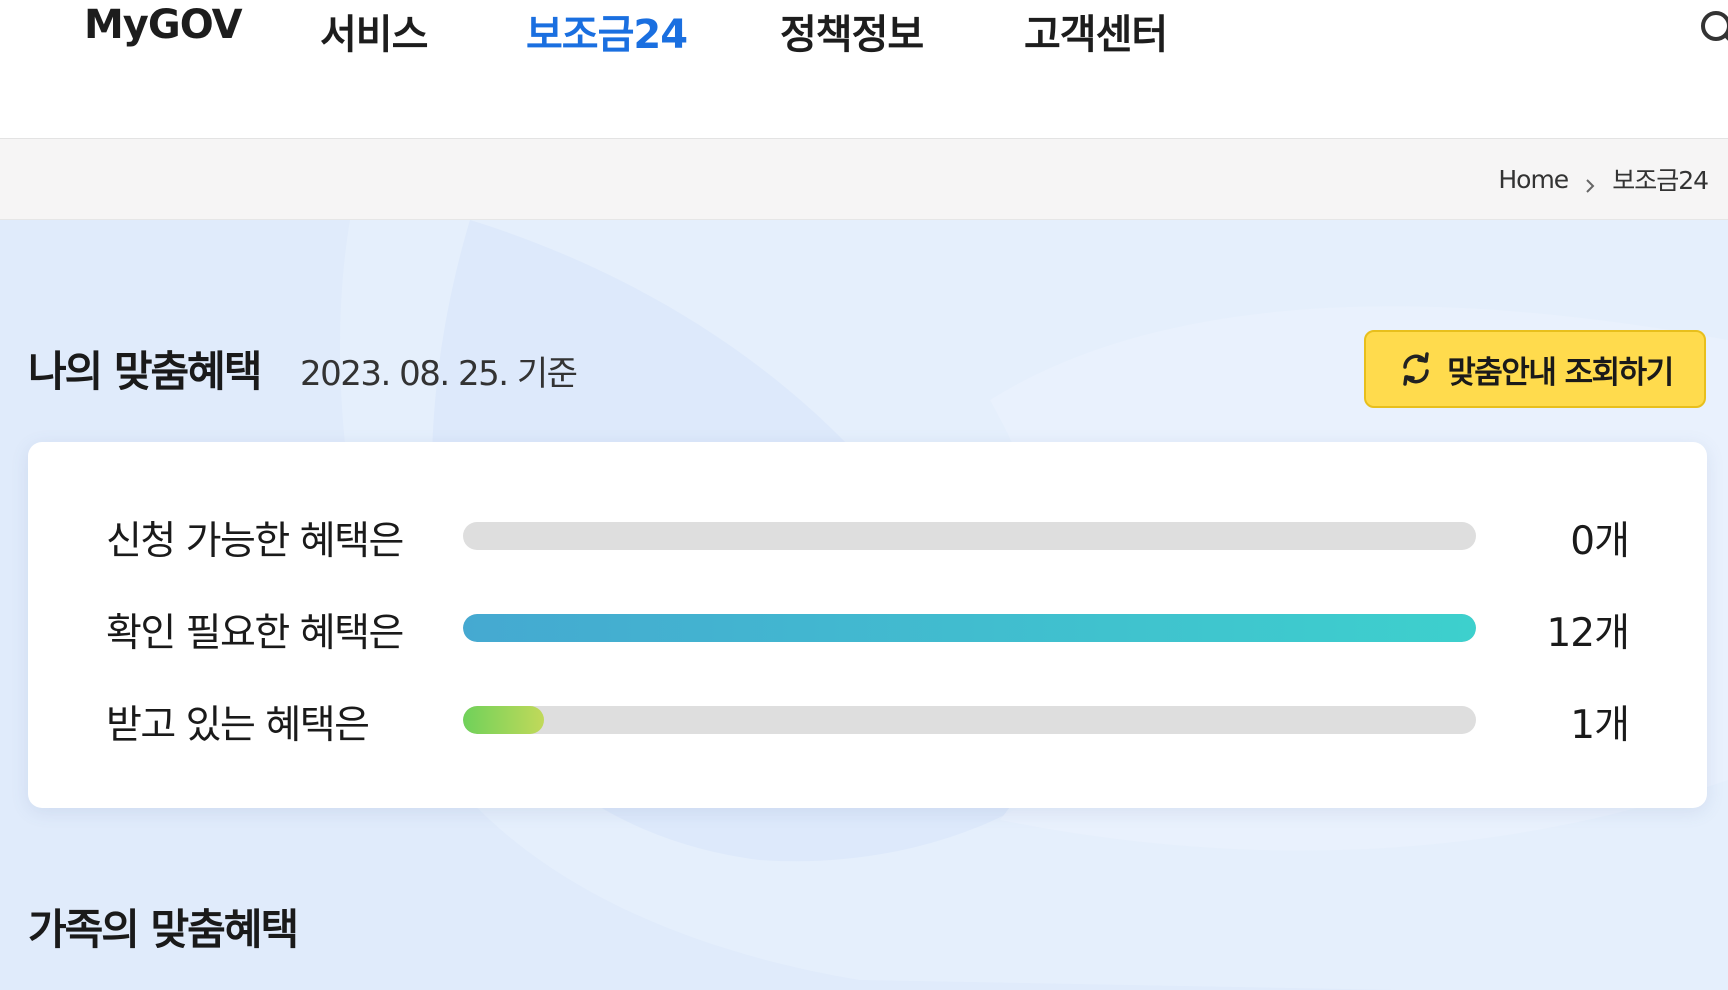  What do you see at coordinates (1603, 179) in the screenshot?
I see `breadcrumb: Home 보조금24` at bounding box center [1603, 179].